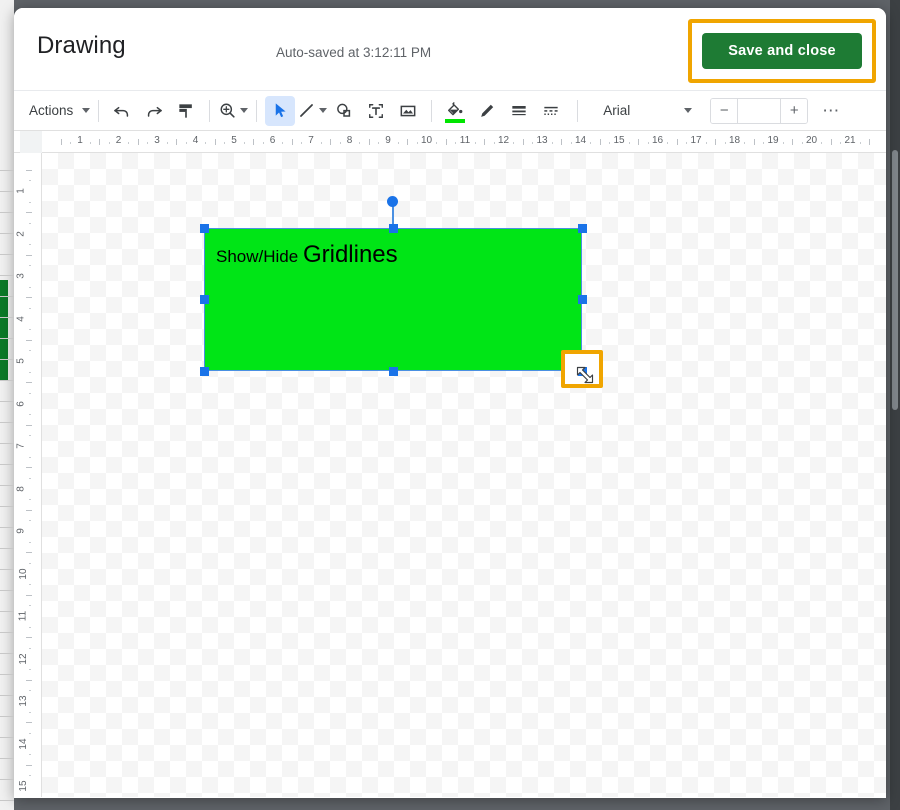 This screenshot has height=810, width=900. I want to click on resize-handle-top-center, so click(393, 228).